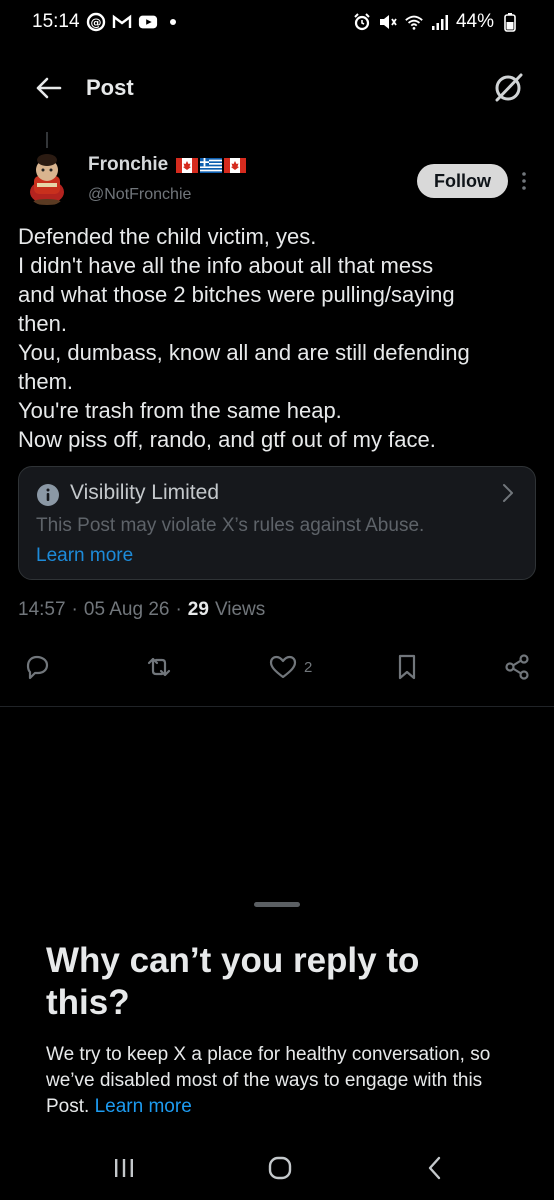 Image resolution: width=554 pixels, height=1200 pixels. I want to click on bookmark-button, so click(407, 667).